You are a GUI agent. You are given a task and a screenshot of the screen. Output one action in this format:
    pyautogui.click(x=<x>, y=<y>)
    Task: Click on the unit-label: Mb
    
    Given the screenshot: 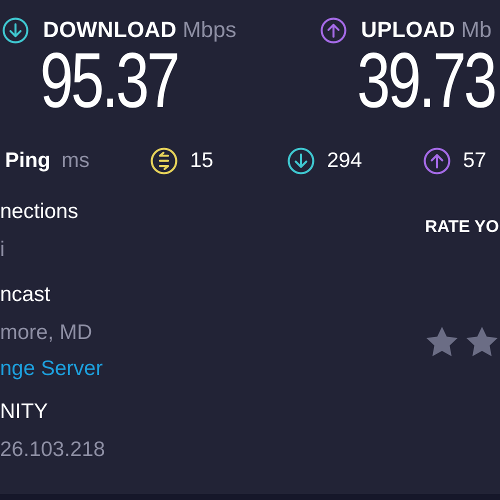 What is the action you would take?
    pyautogui.click(x=476, y=30)
    